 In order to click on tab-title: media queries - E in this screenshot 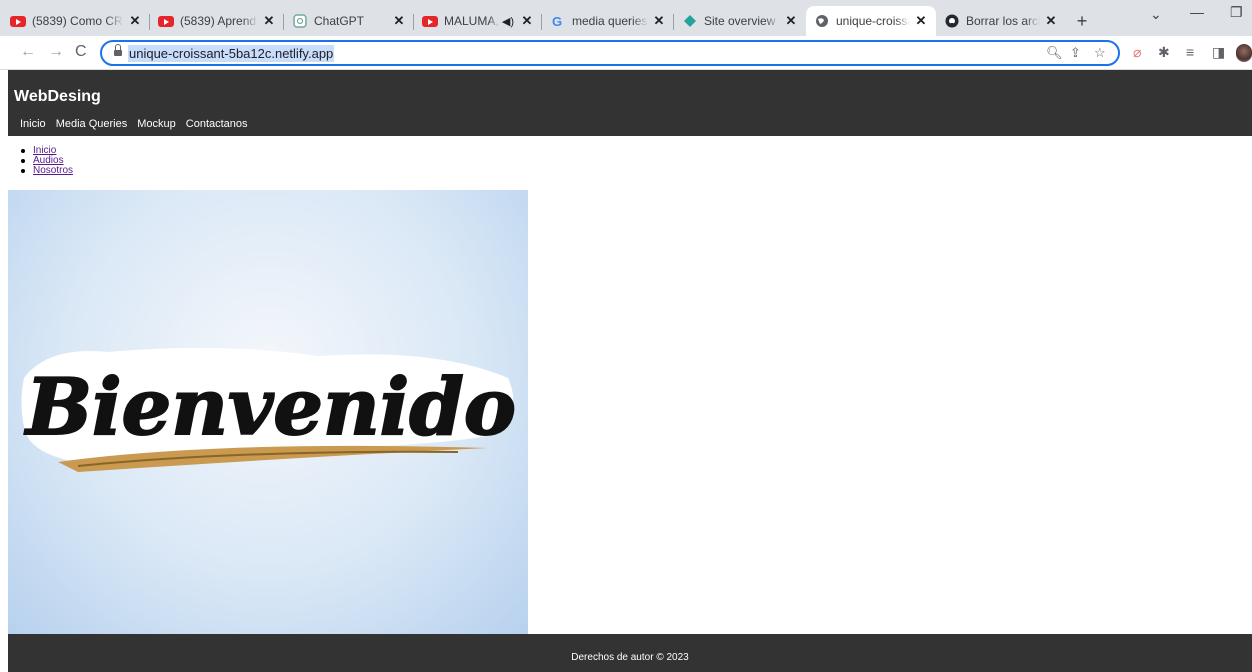, I will do `click(610, 21)`.